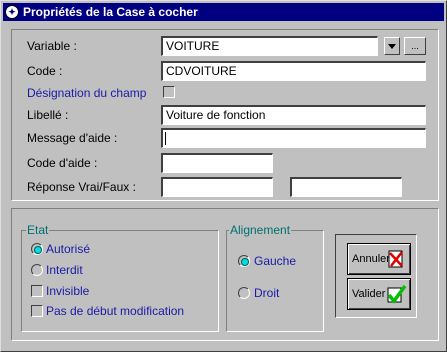  Describe the element at coordinates (275, 281) in the screenshot. I see `alignement-group` at that location.